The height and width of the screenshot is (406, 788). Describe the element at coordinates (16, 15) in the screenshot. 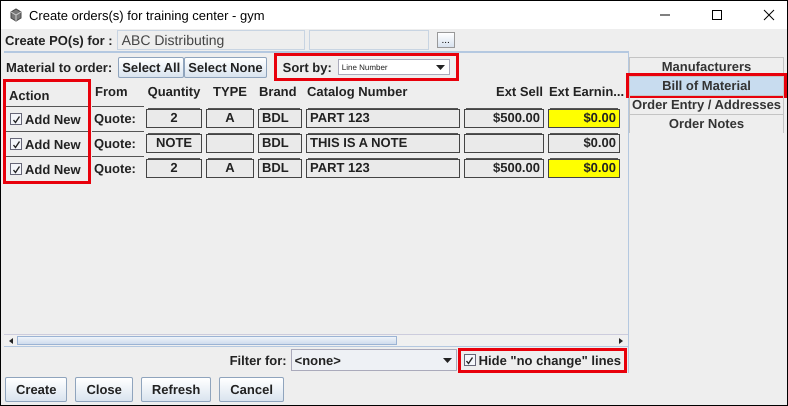

I see `box-icon` at that location.